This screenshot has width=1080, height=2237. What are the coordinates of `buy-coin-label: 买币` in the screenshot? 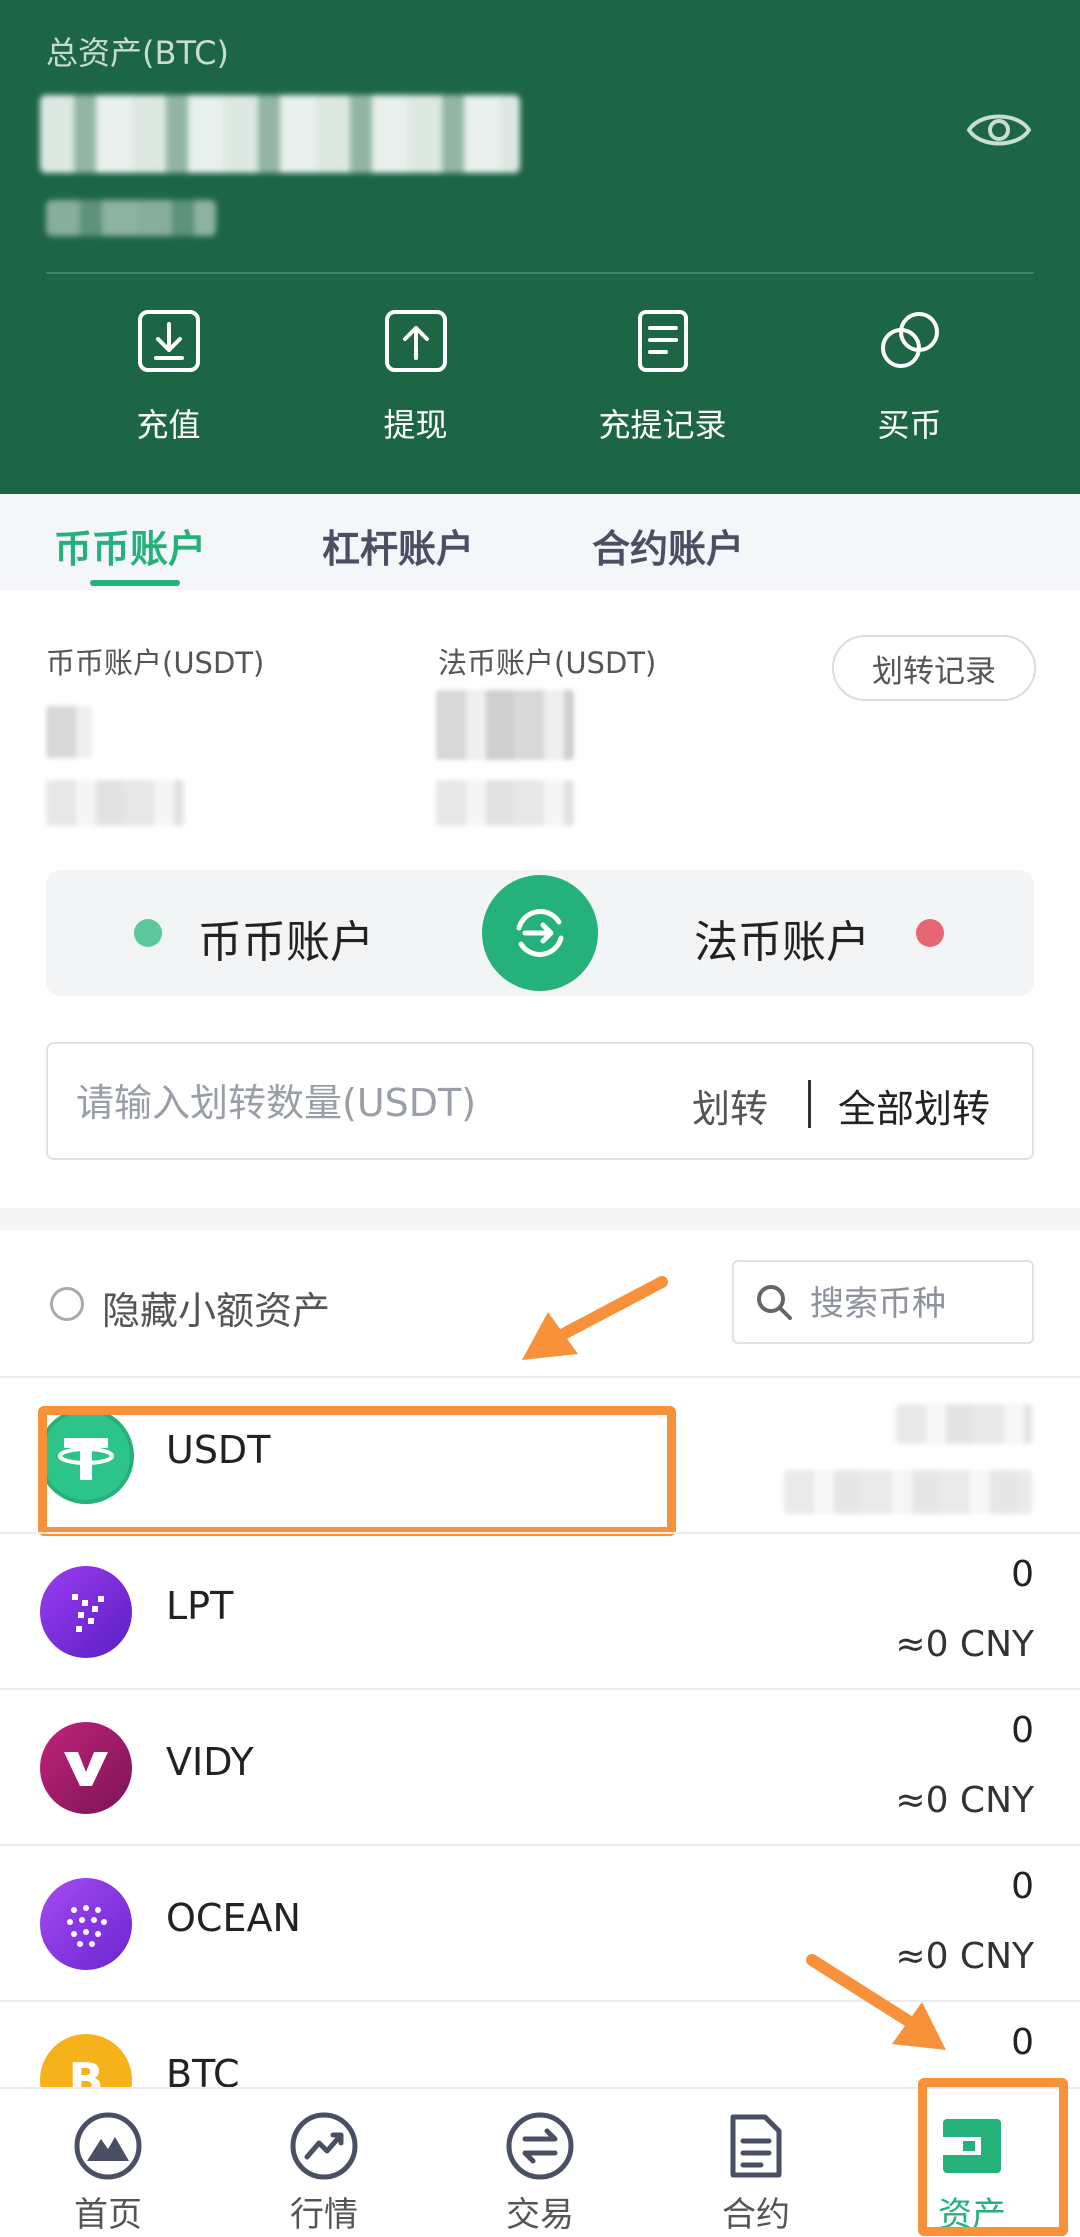 It's located at (909, 425).